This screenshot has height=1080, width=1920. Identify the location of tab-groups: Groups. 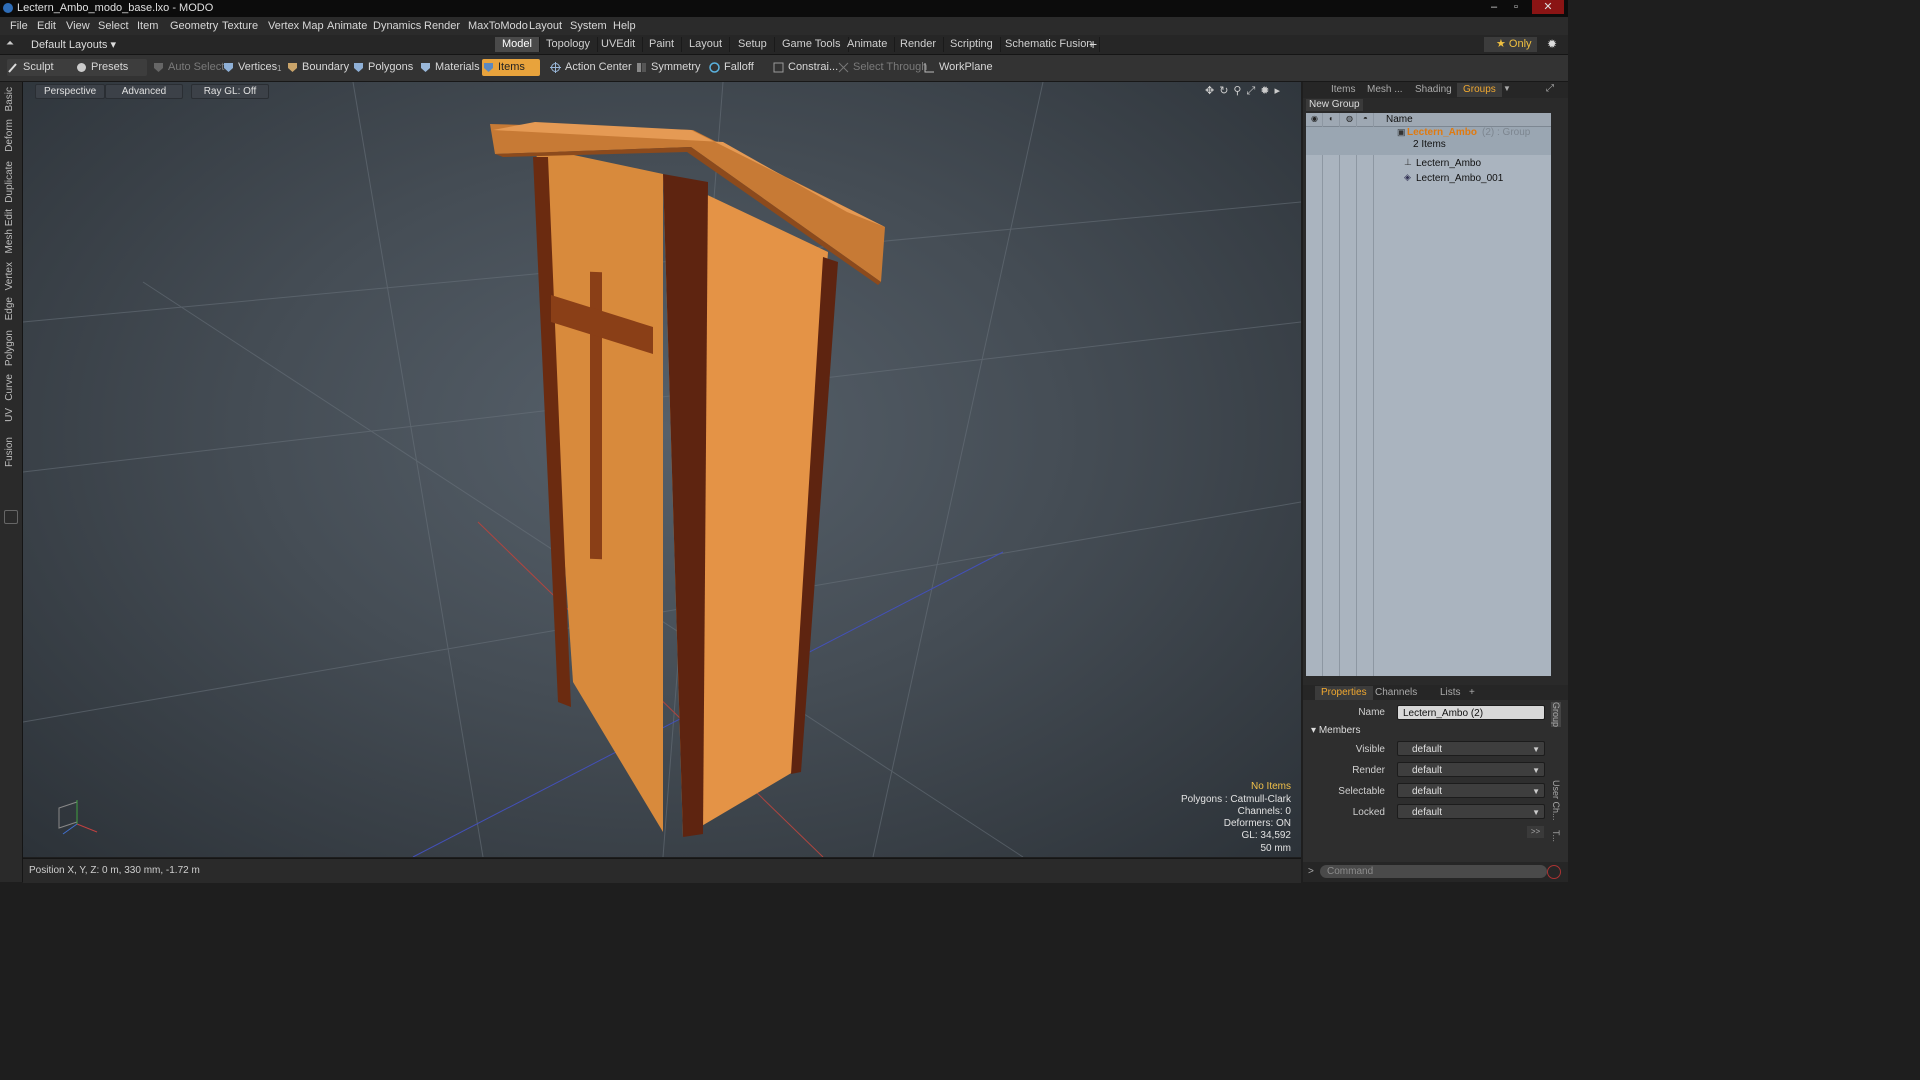
(1479, 90).